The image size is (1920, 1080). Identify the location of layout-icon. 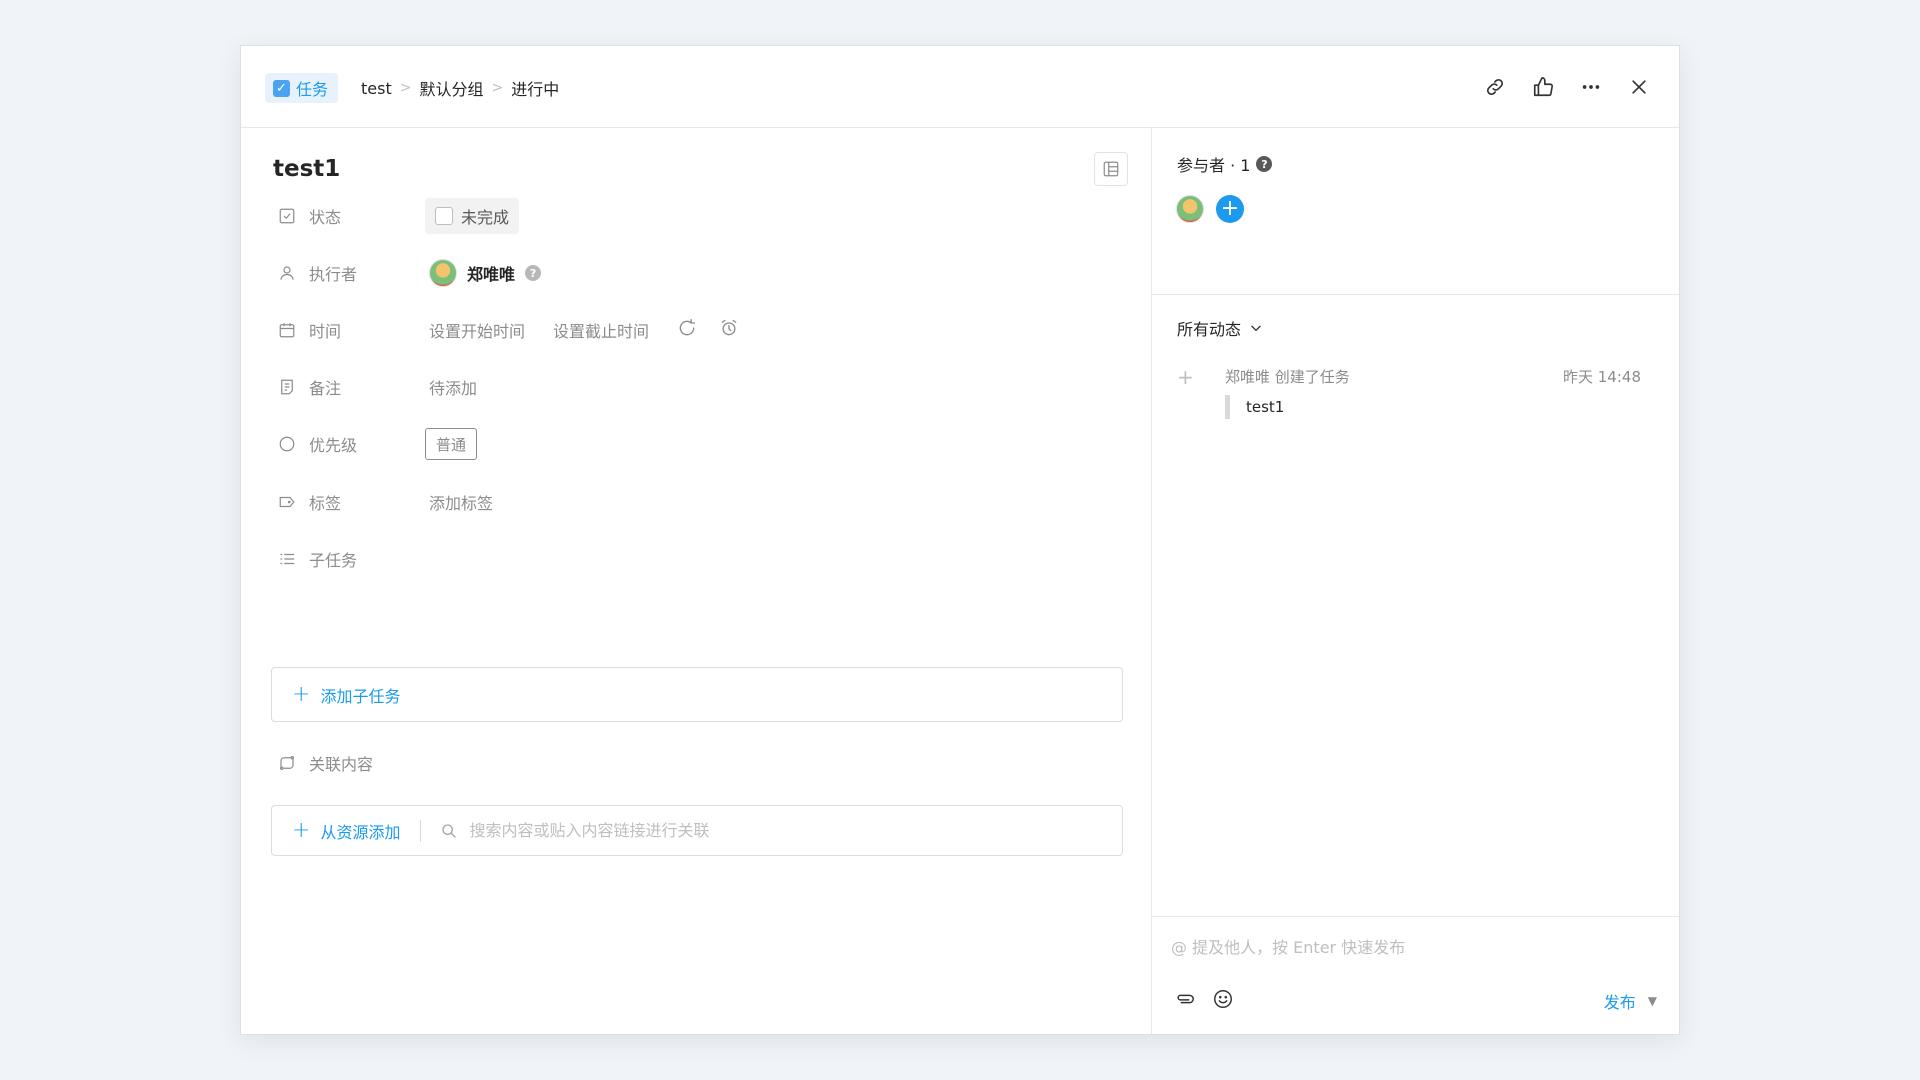
(1111, 169).